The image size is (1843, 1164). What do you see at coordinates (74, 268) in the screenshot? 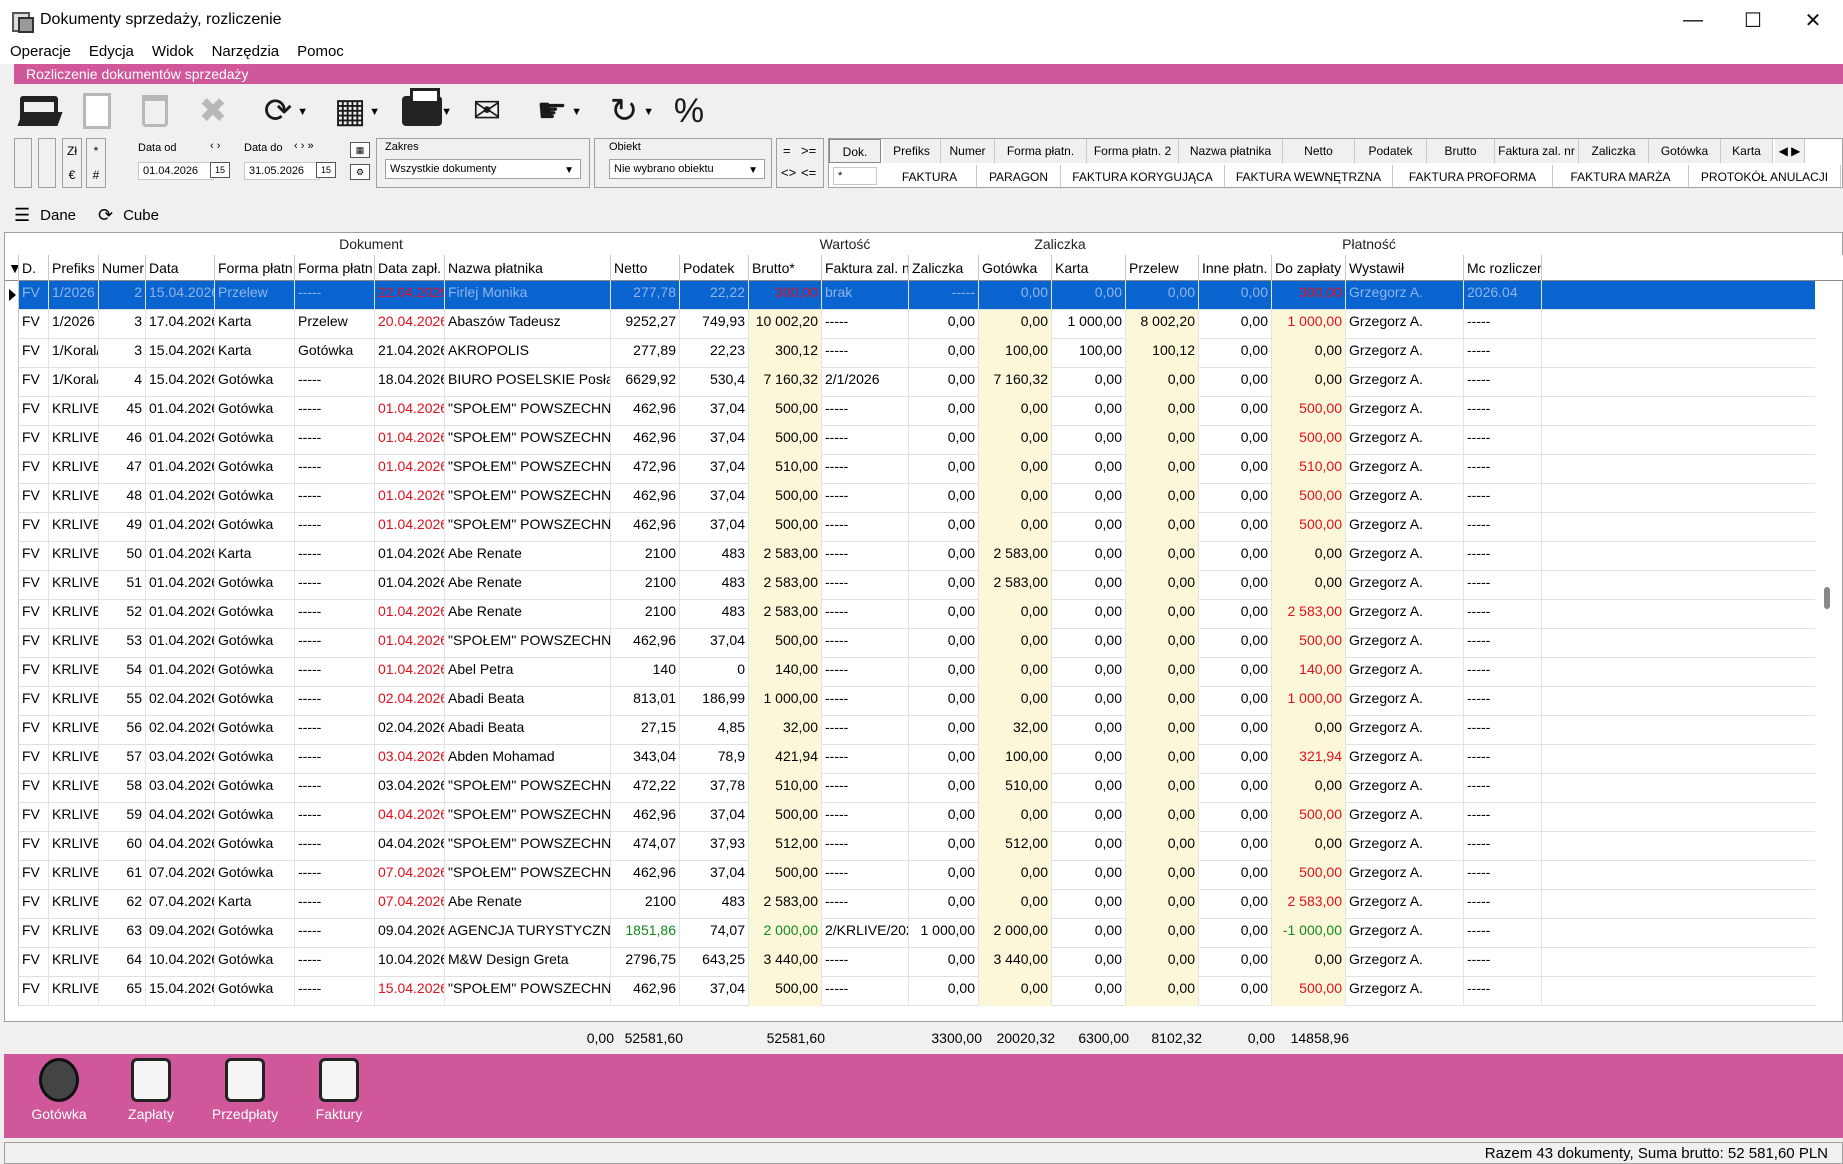
I see `column-header: Prefiks` at bounding box center [74, 268].